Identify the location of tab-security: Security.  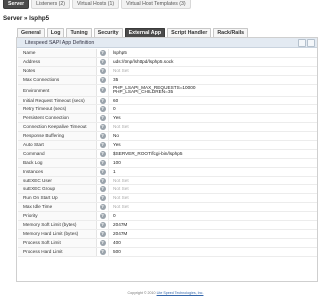
(108, 32).